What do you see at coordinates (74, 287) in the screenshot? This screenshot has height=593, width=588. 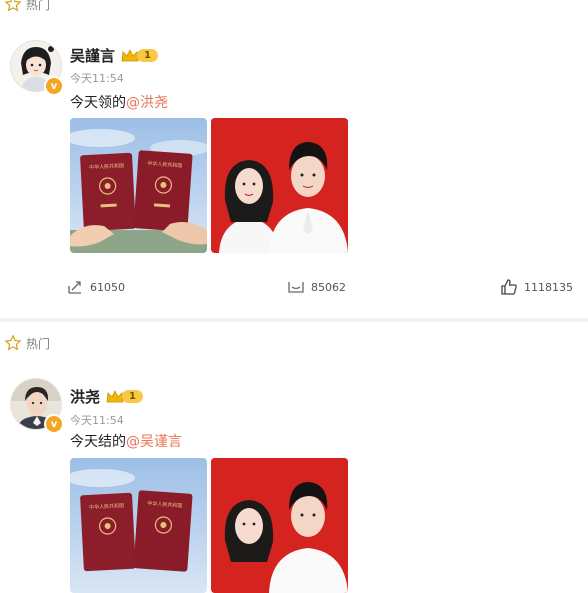 I see `repost-icon` at bounding box center [74, 287].